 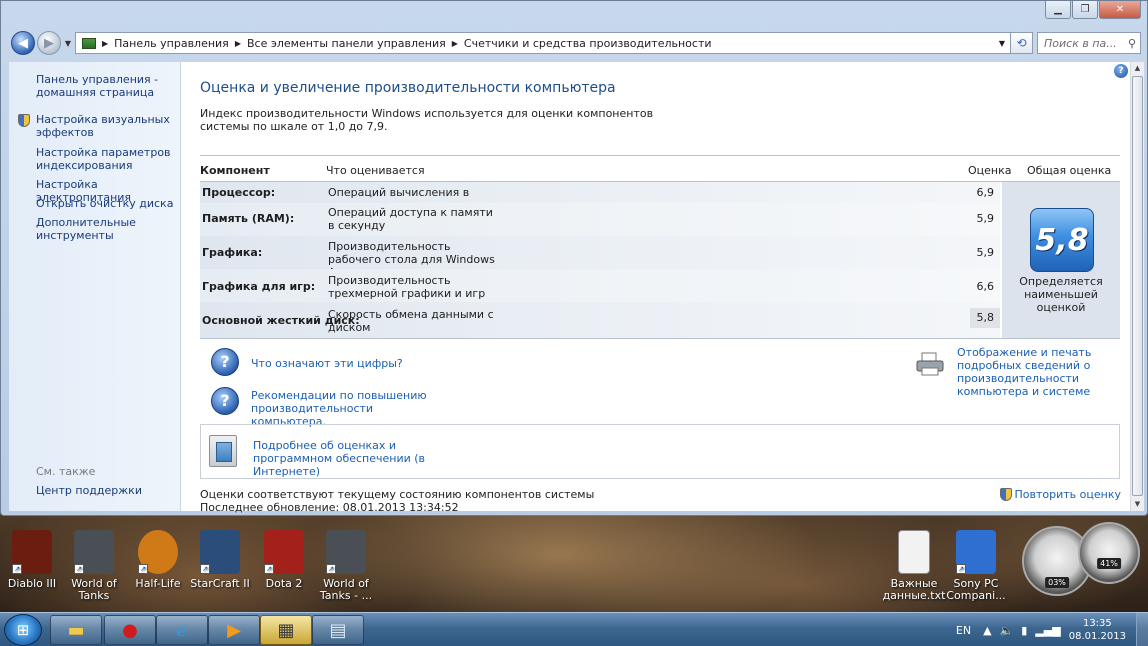 What do you see at coordinates (106, 126) in the screenshot?
I see `sidebar-link-visual-effects: Настройка визуальных эффектов` at bounding box center [106, 126].